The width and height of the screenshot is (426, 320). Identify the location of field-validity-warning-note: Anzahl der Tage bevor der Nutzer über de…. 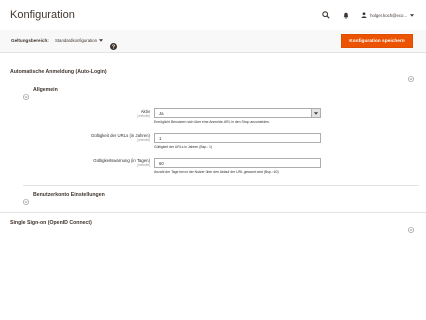
(216, 172).